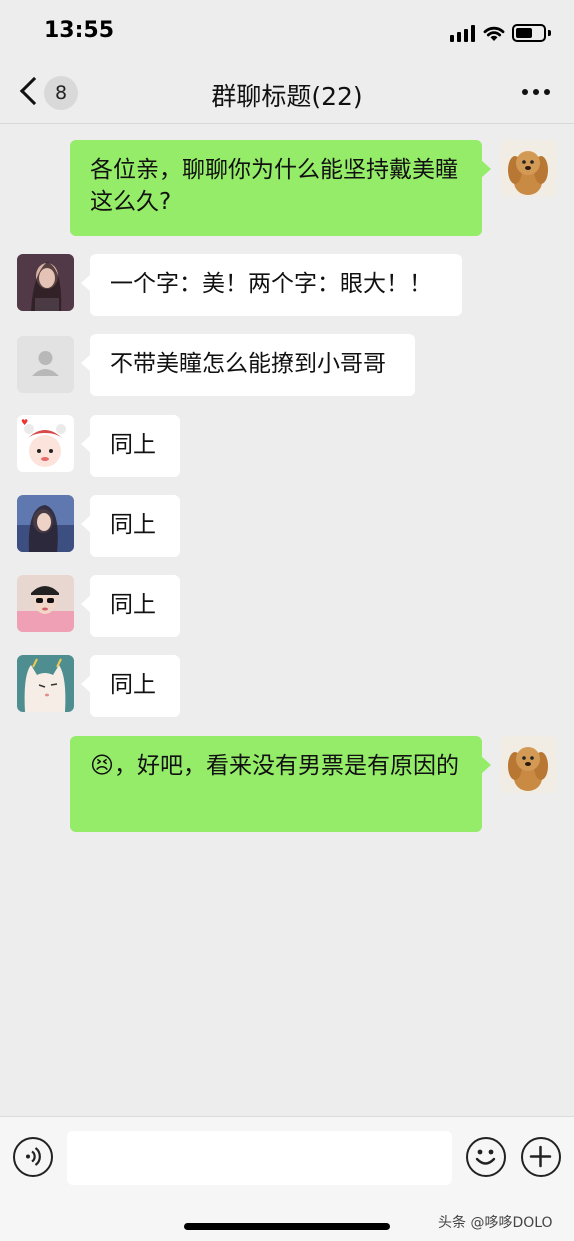  I want to click on wifi-icon, so click(494, 33).